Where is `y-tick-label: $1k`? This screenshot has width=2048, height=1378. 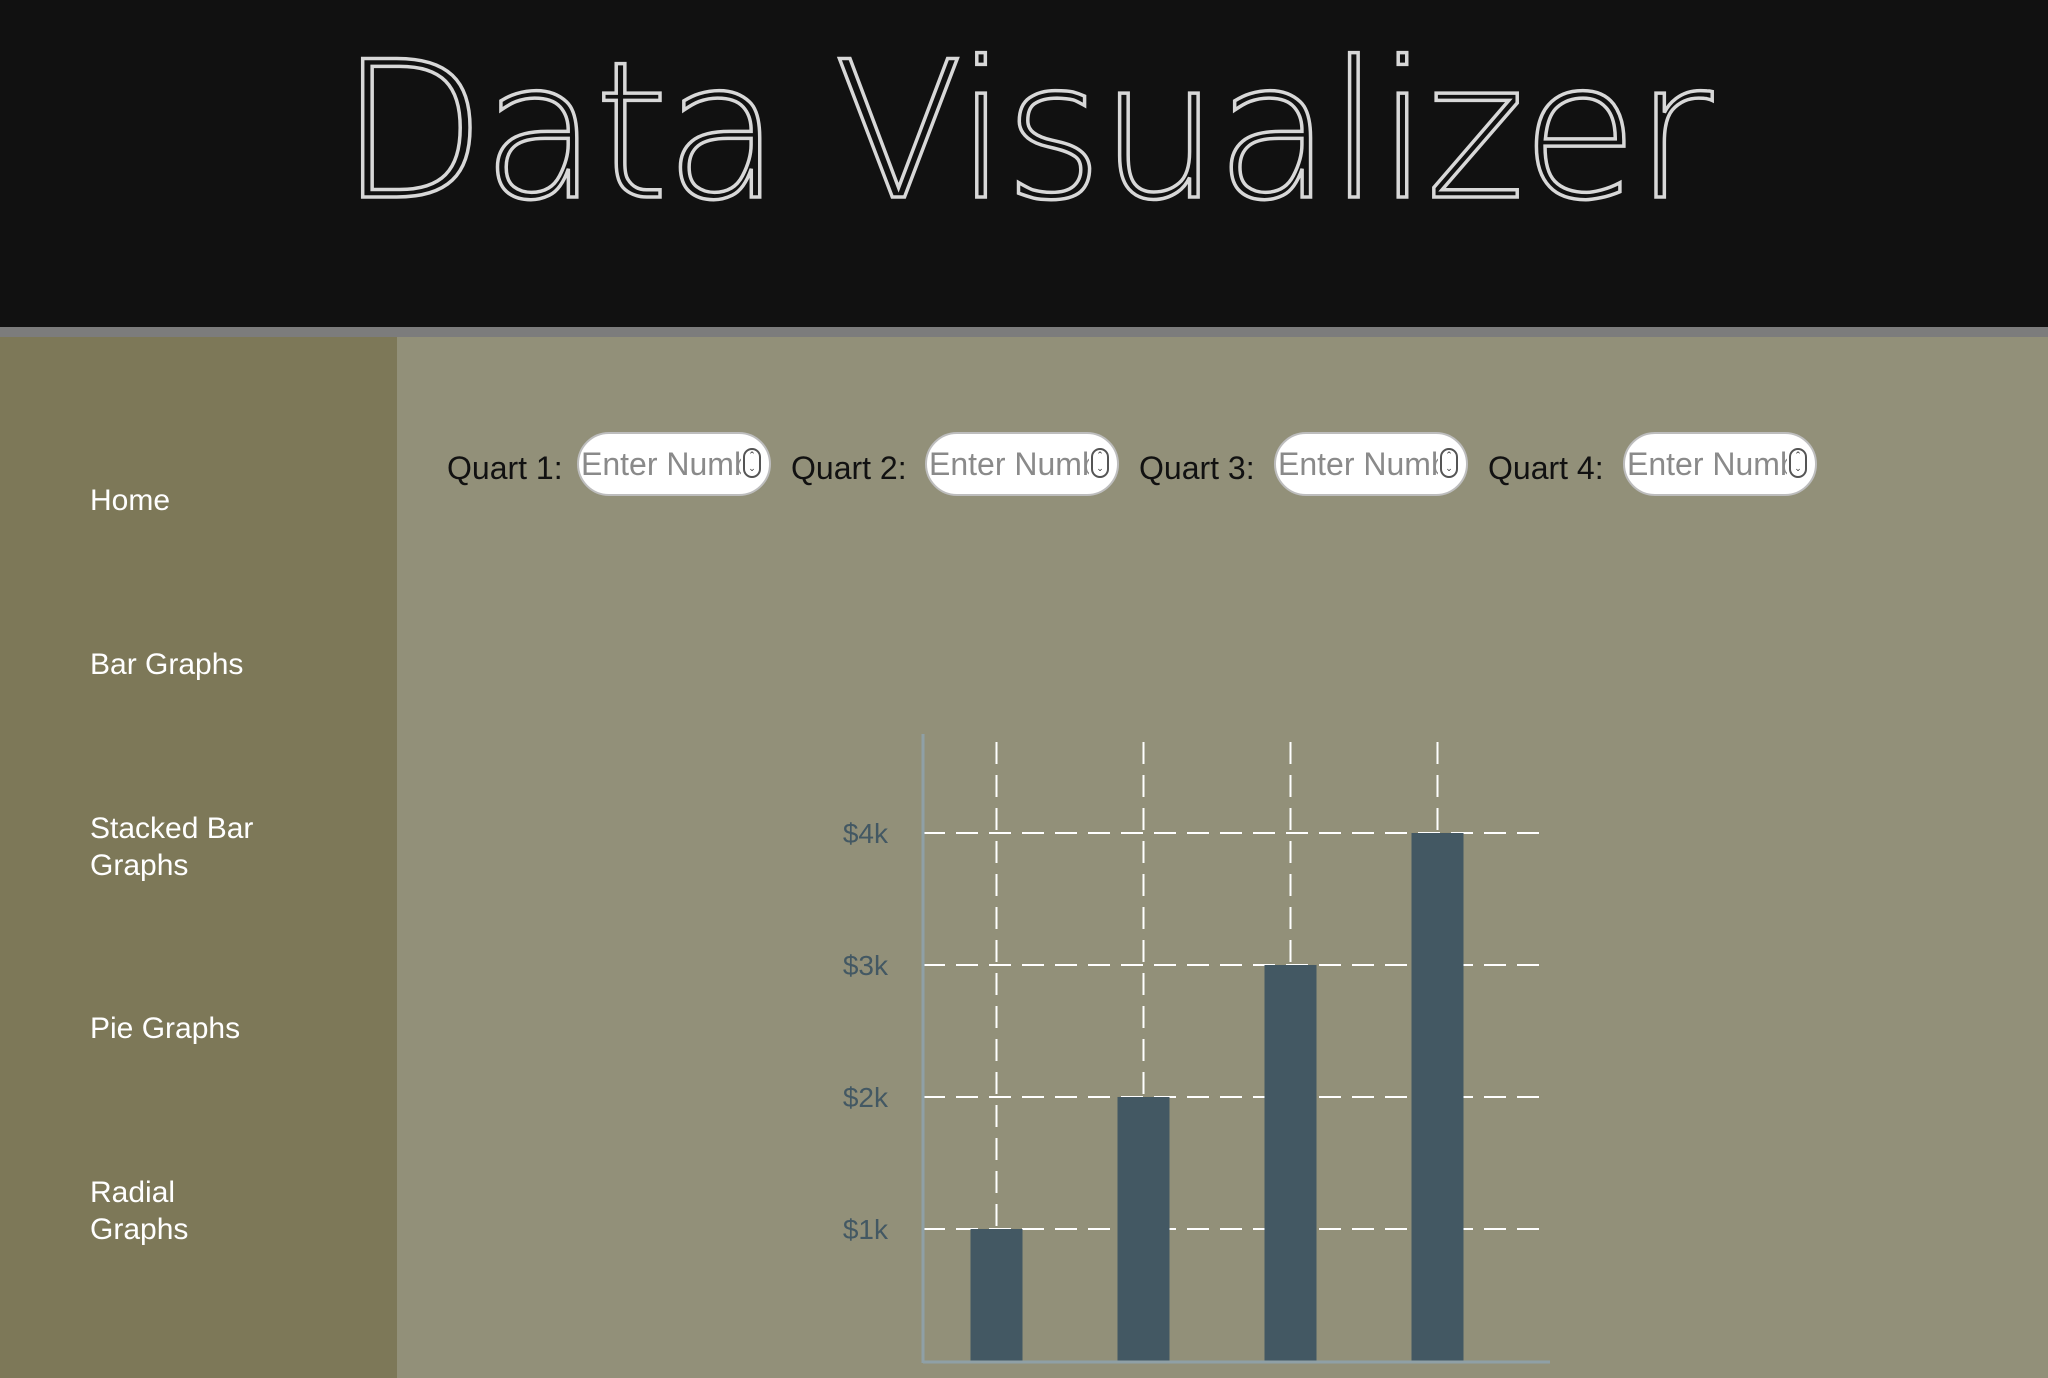
y-tick-label: $1k is located at coordinates (866, 1229).